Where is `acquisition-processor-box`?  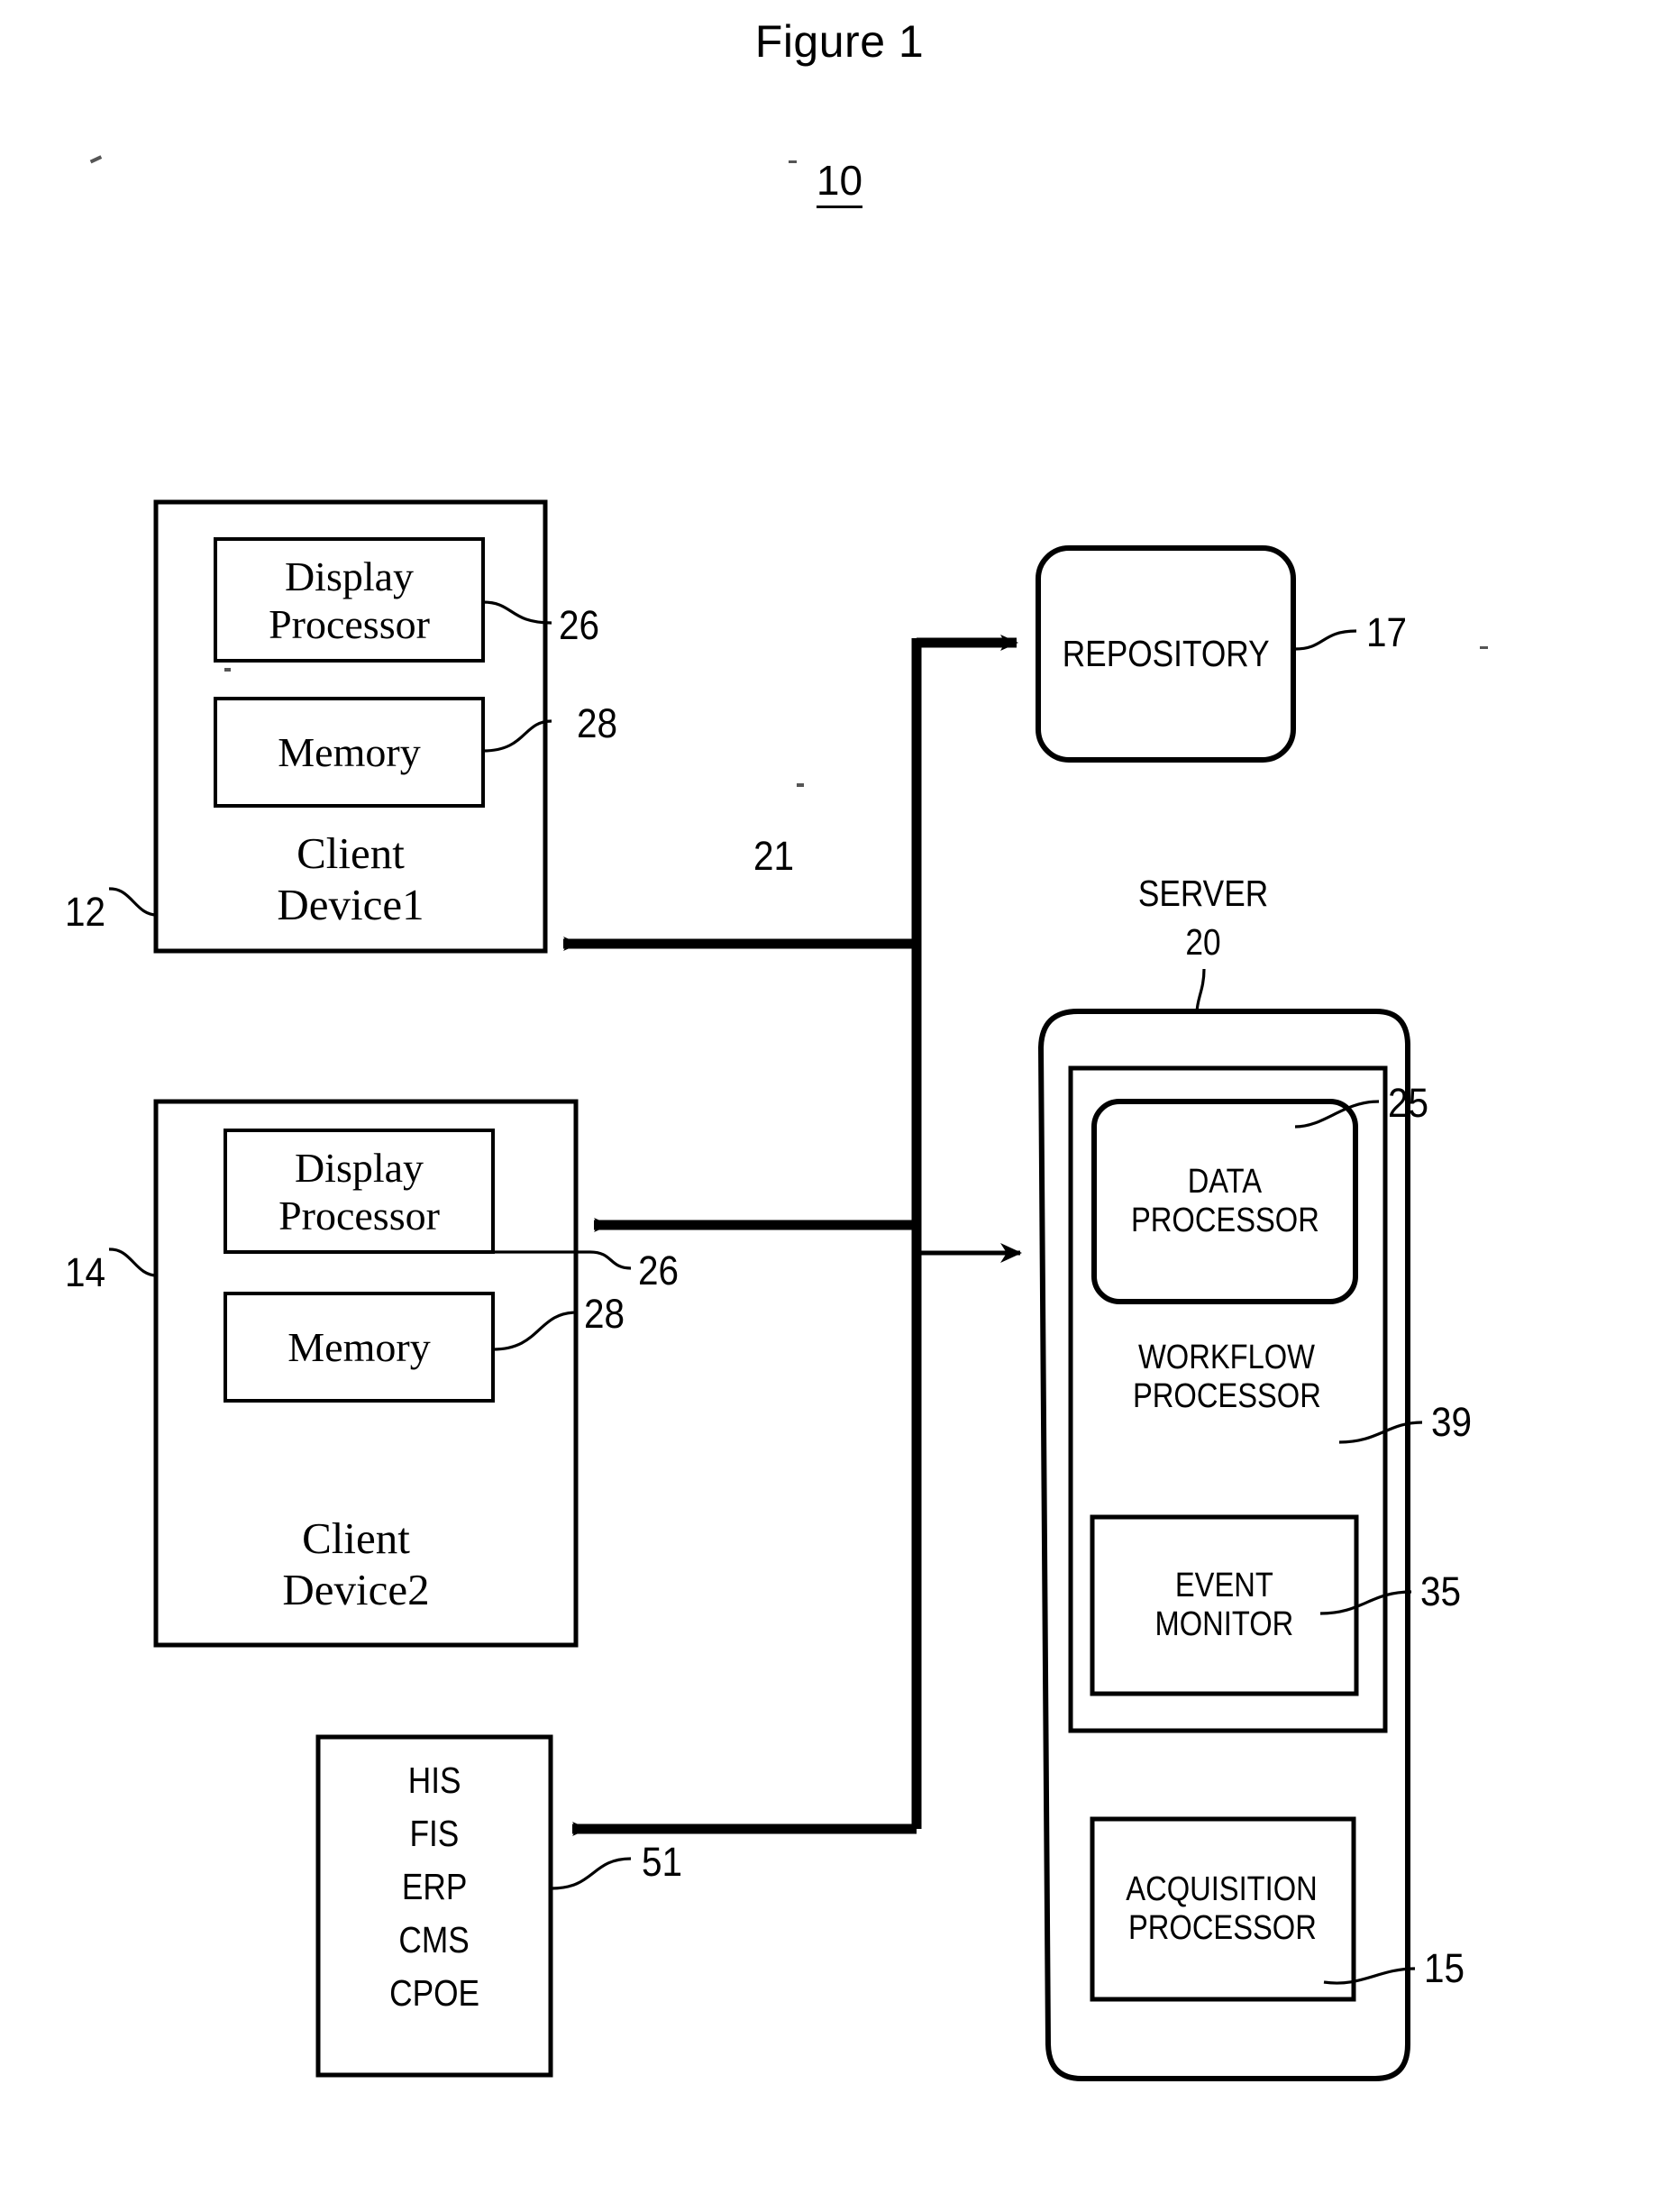 acquisition-processor-box is located at coordinates (1223, 1909).